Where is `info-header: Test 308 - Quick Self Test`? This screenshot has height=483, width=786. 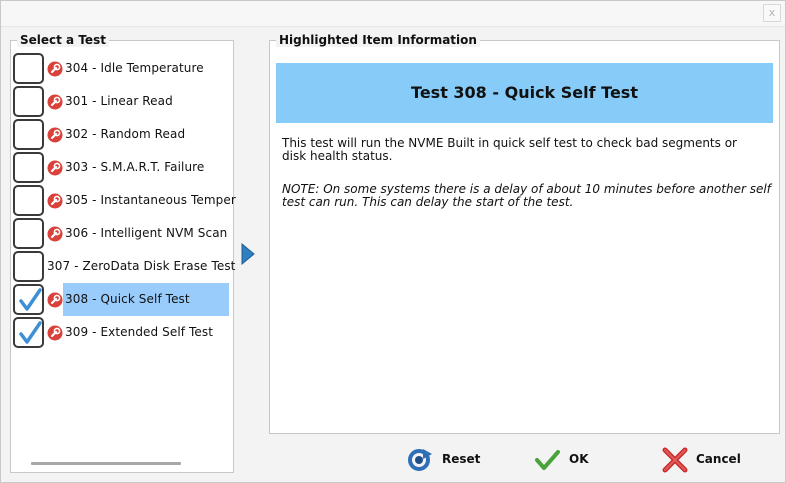
info-header: Test 308 - Quick Self Test is located at coordinates (524, 93).